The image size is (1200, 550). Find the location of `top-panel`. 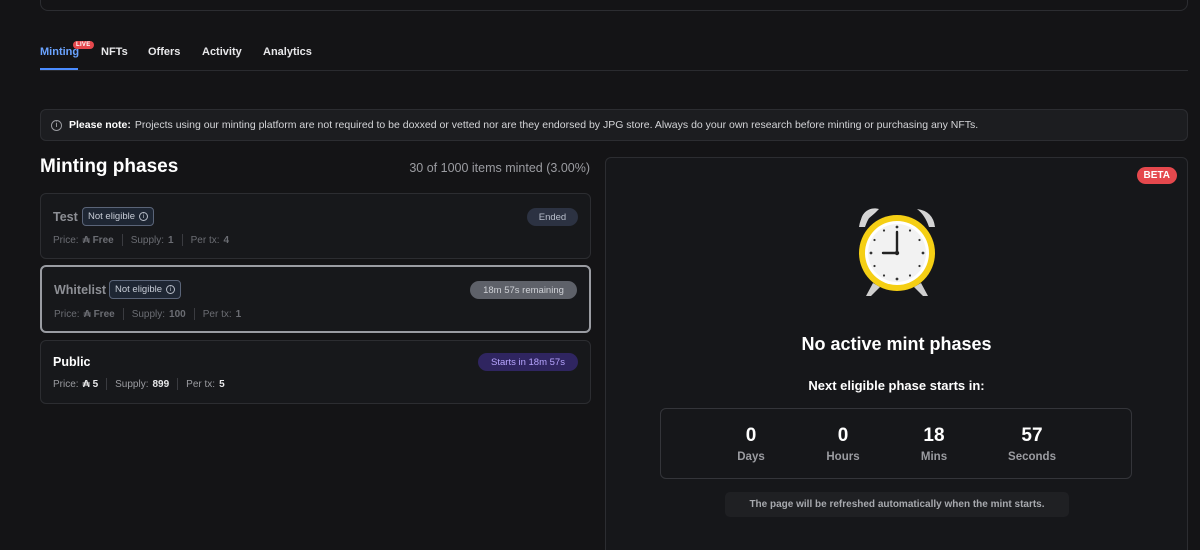

top-panel is located at coordinates (614, 5).